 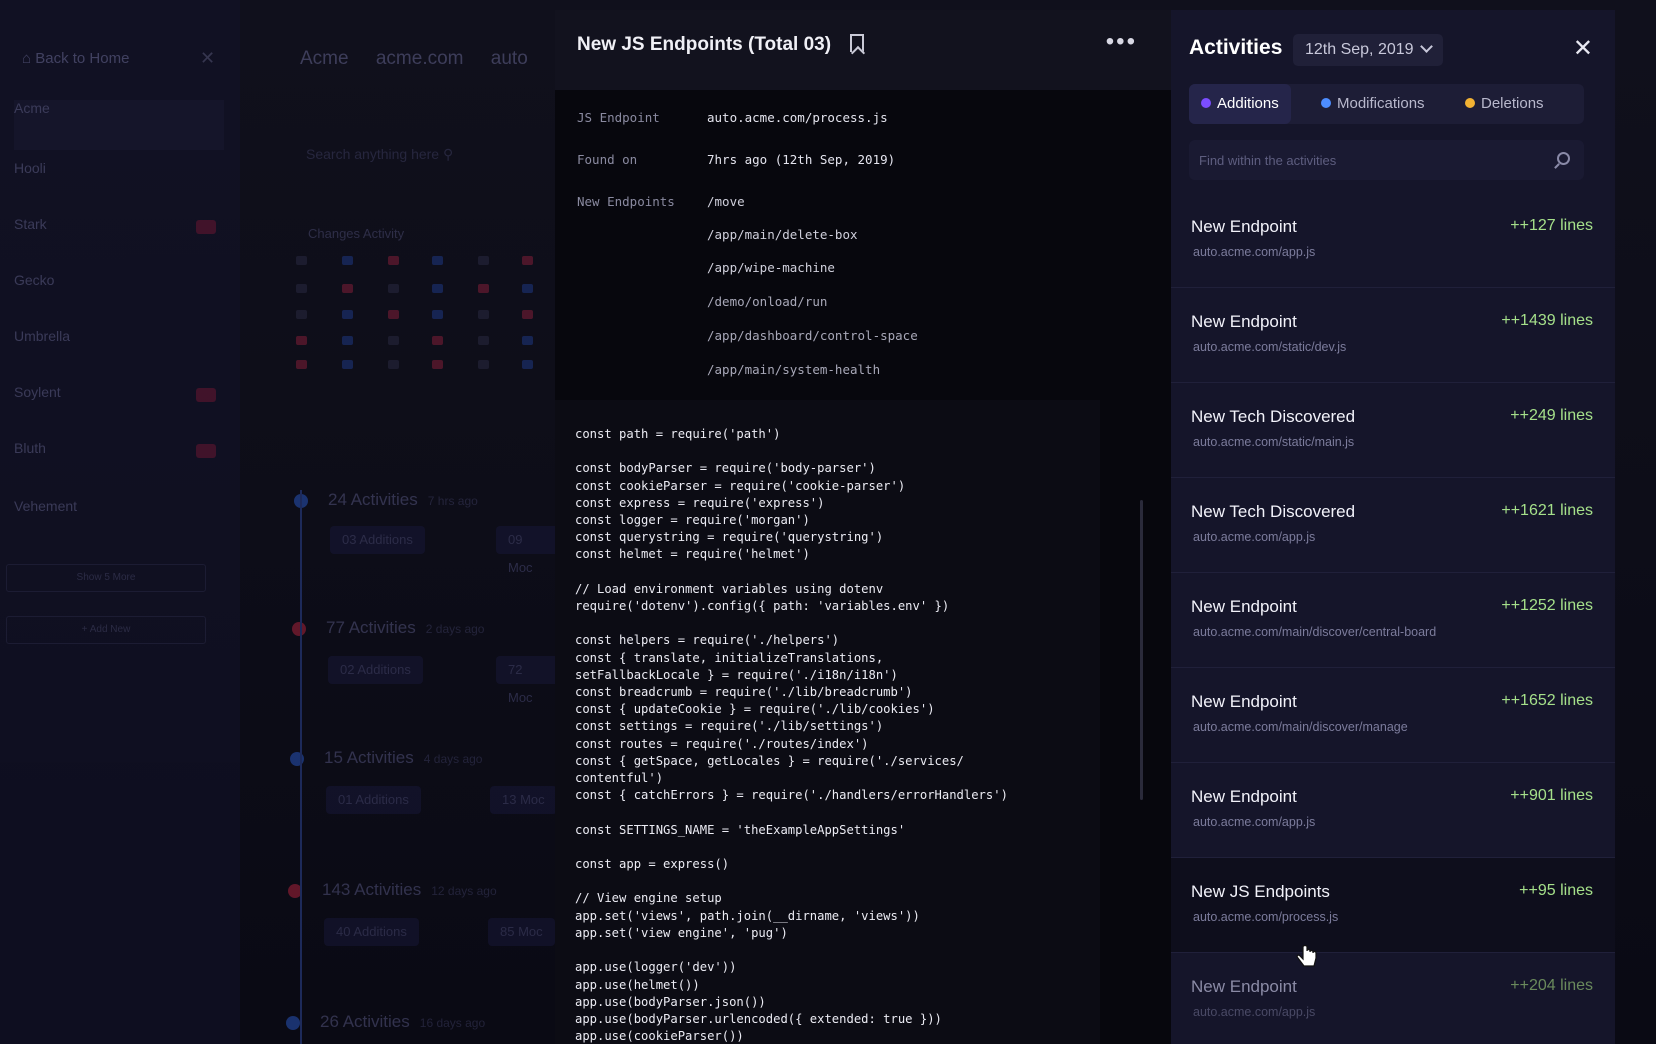 What do you see at coordinates (34, 280) in the screenshot?
I see `sidebar-item-label: Gecko` at bounding box center [34, 280].